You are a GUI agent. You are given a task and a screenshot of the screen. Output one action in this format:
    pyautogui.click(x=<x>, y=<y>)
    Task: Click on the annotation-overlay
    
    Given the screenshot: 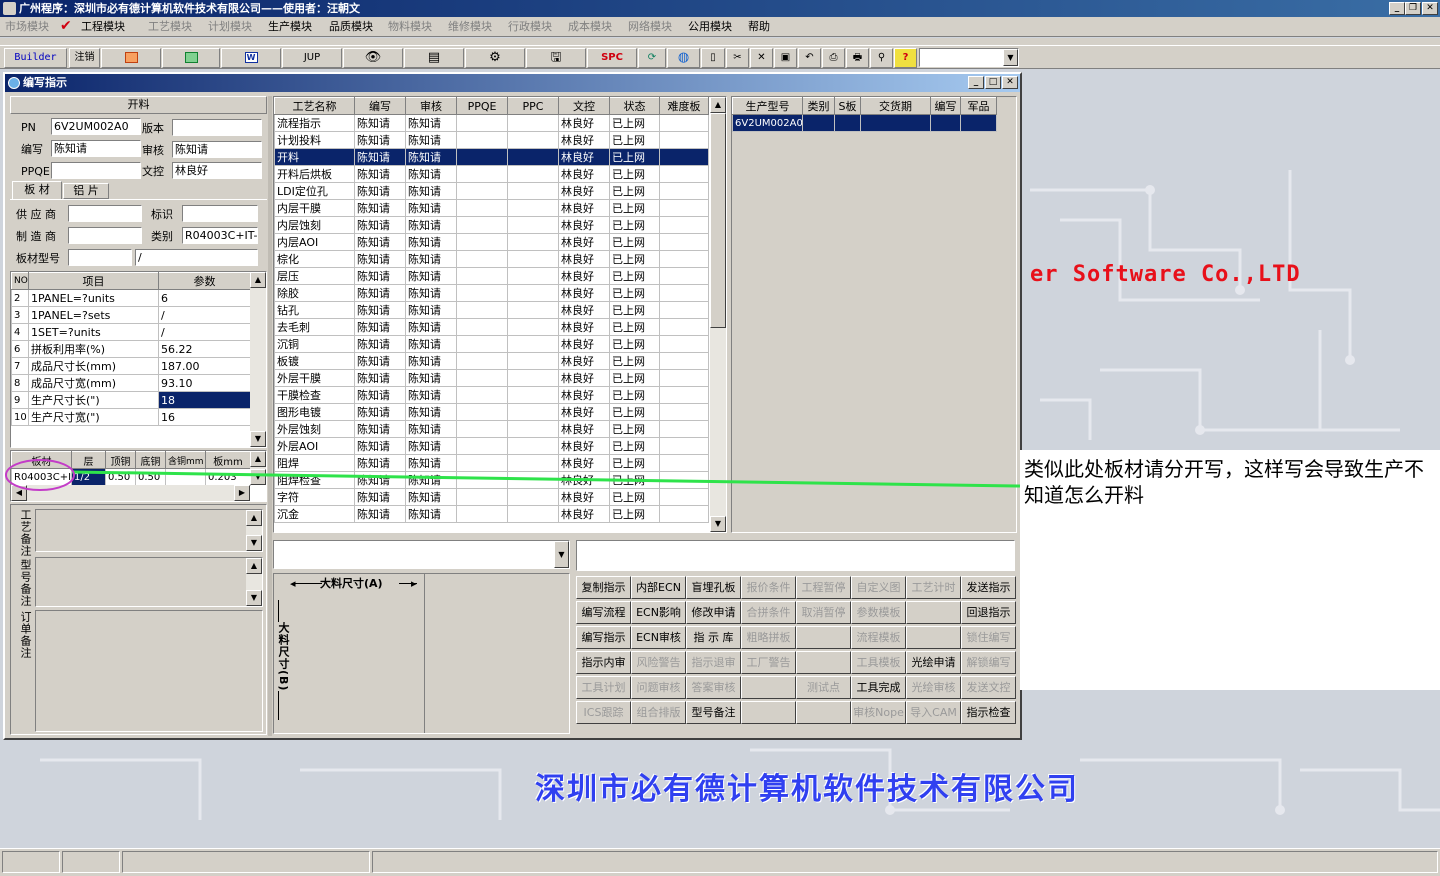 What is the action you would take?
    pyautogui.click(x=513, y=475)
    